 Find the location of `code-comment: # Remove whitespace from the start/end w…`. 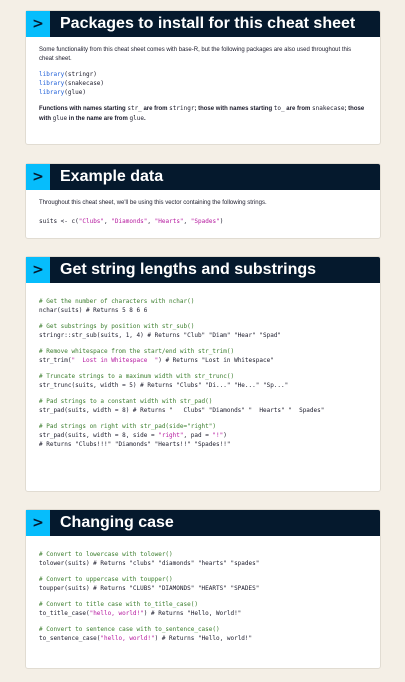

code-comment: # Remove whitespace from the start/end w… is located at coordinates (137, 351).